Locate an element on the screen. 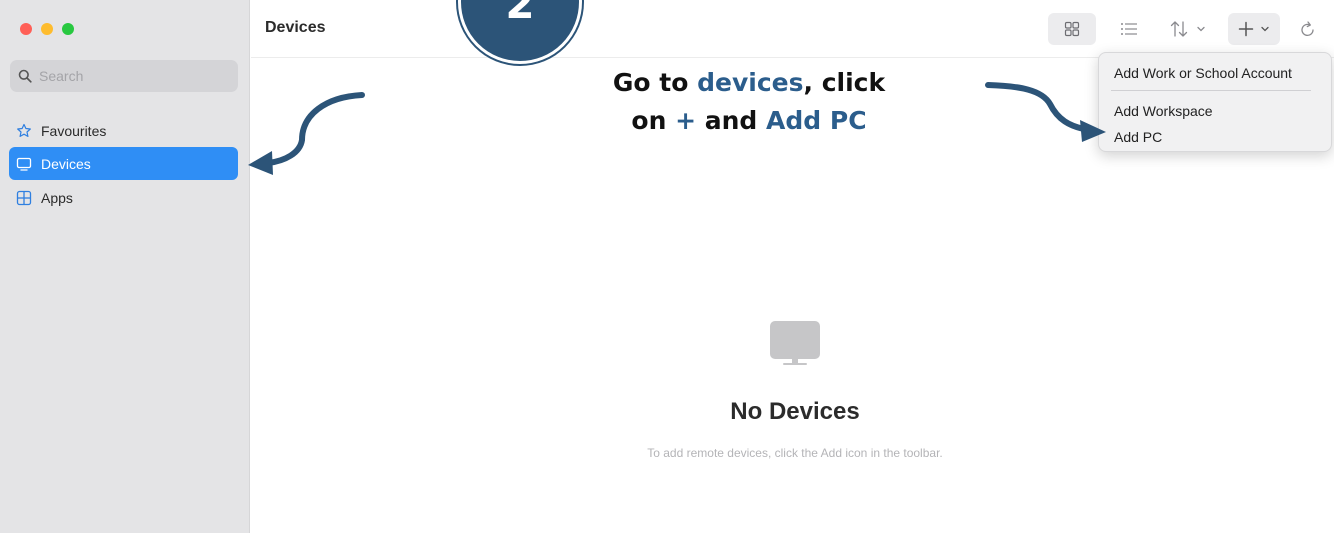  sidebar-item-apps: Apps is located at coordinates (123, 197).